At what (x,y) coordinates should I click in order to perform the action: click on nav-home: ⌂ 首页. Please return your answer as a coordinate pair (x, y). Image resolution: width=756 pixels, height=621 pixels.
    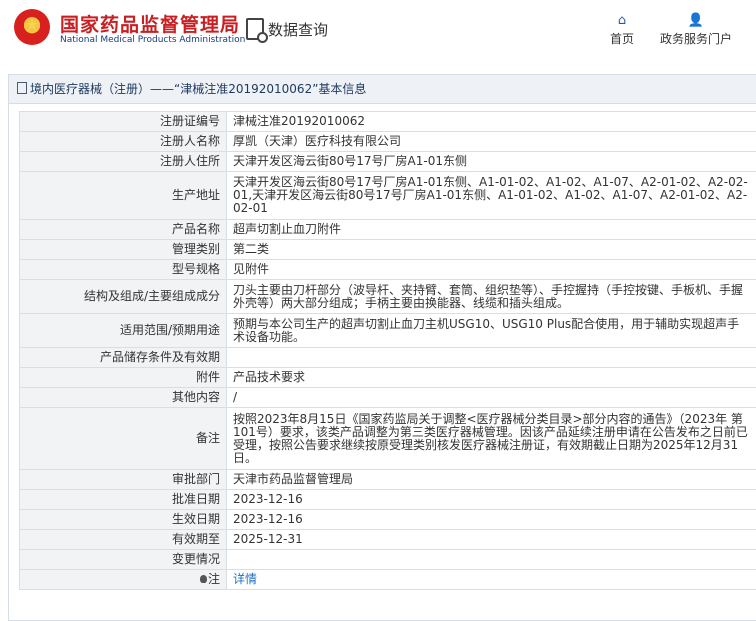
    Looking at the image, I should click on (622, 29).